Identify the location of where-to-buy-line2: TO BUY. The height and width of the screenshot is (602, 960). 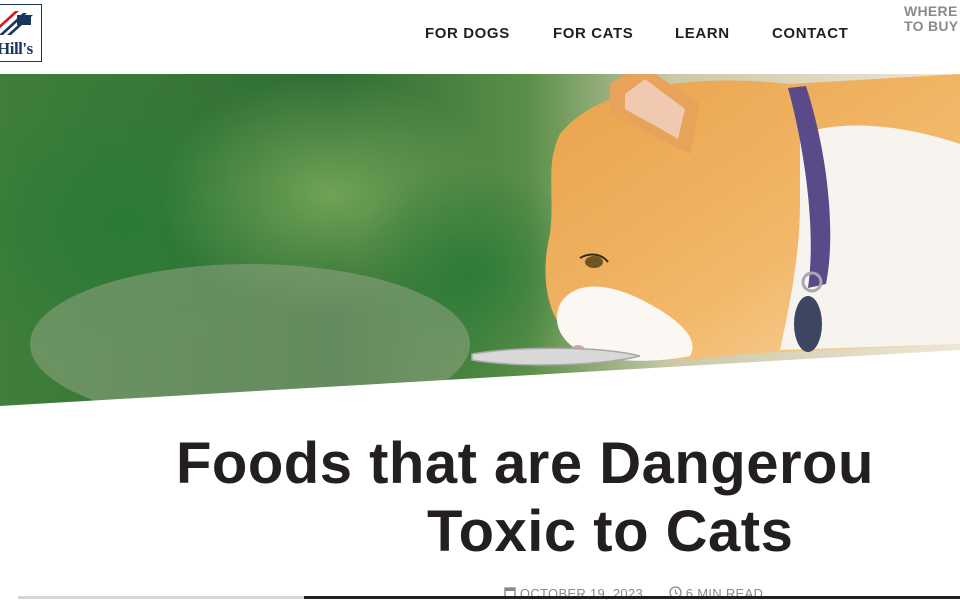
(931, 26).